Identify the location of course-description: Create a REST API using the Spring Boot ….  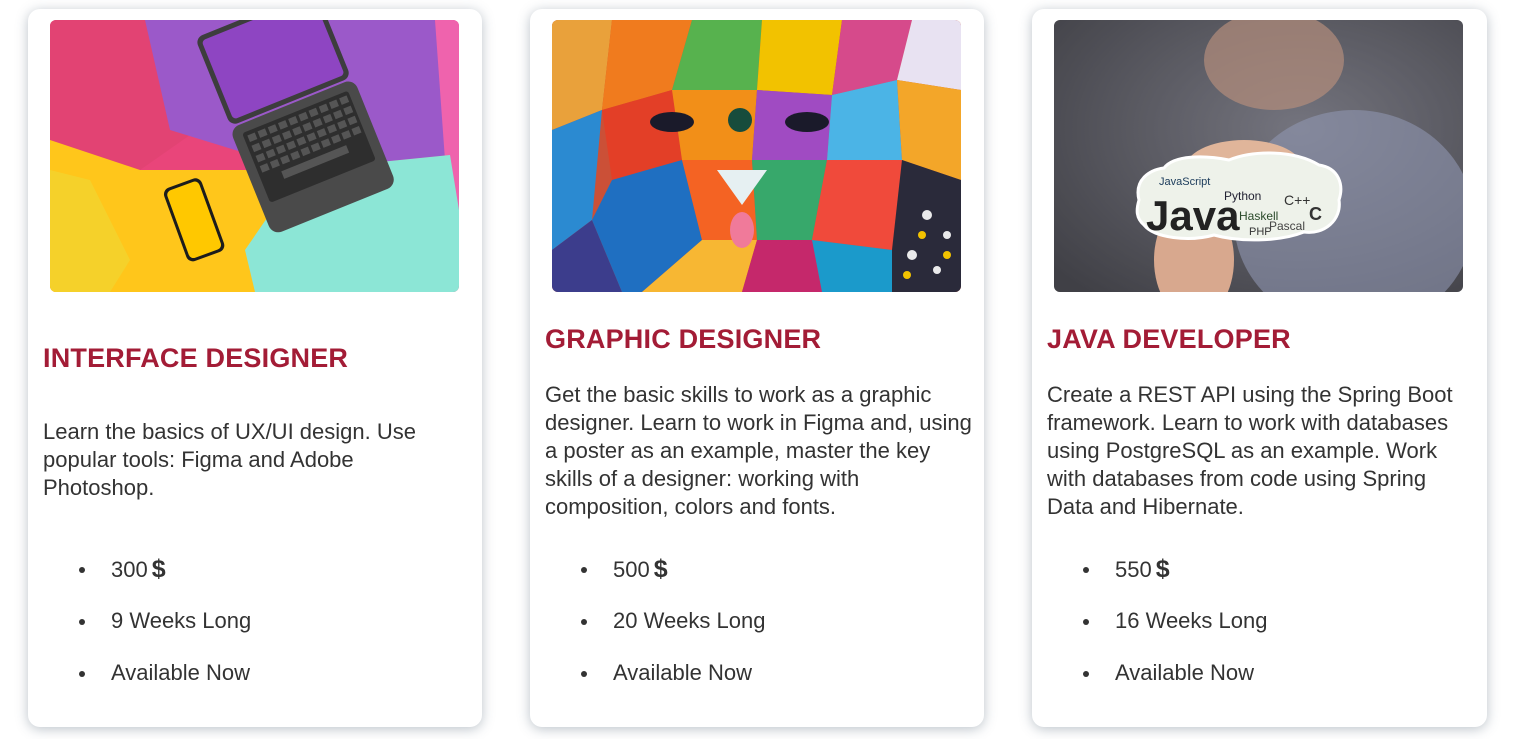
(1250, 450).